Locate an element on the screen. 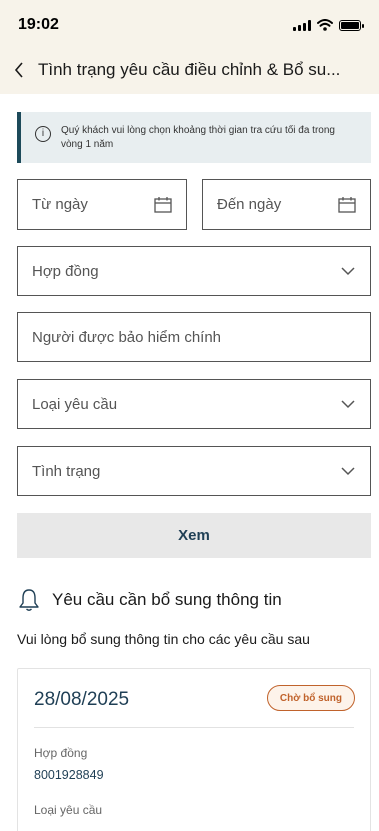  section-header: Yêu cầu cần bổ sung thông tin is located at coordinates (150, 600).